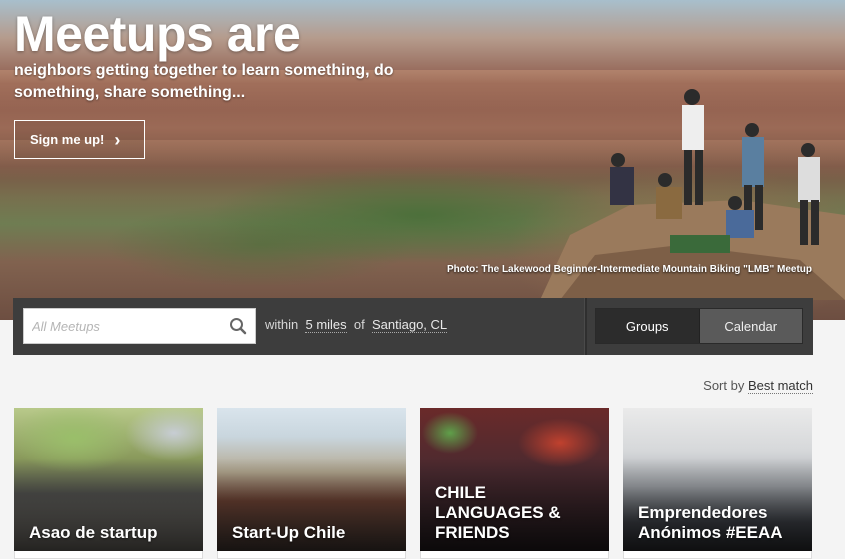 The image size is (845, 559). I want to click on tab-groups: Groups, so click(648, 326).